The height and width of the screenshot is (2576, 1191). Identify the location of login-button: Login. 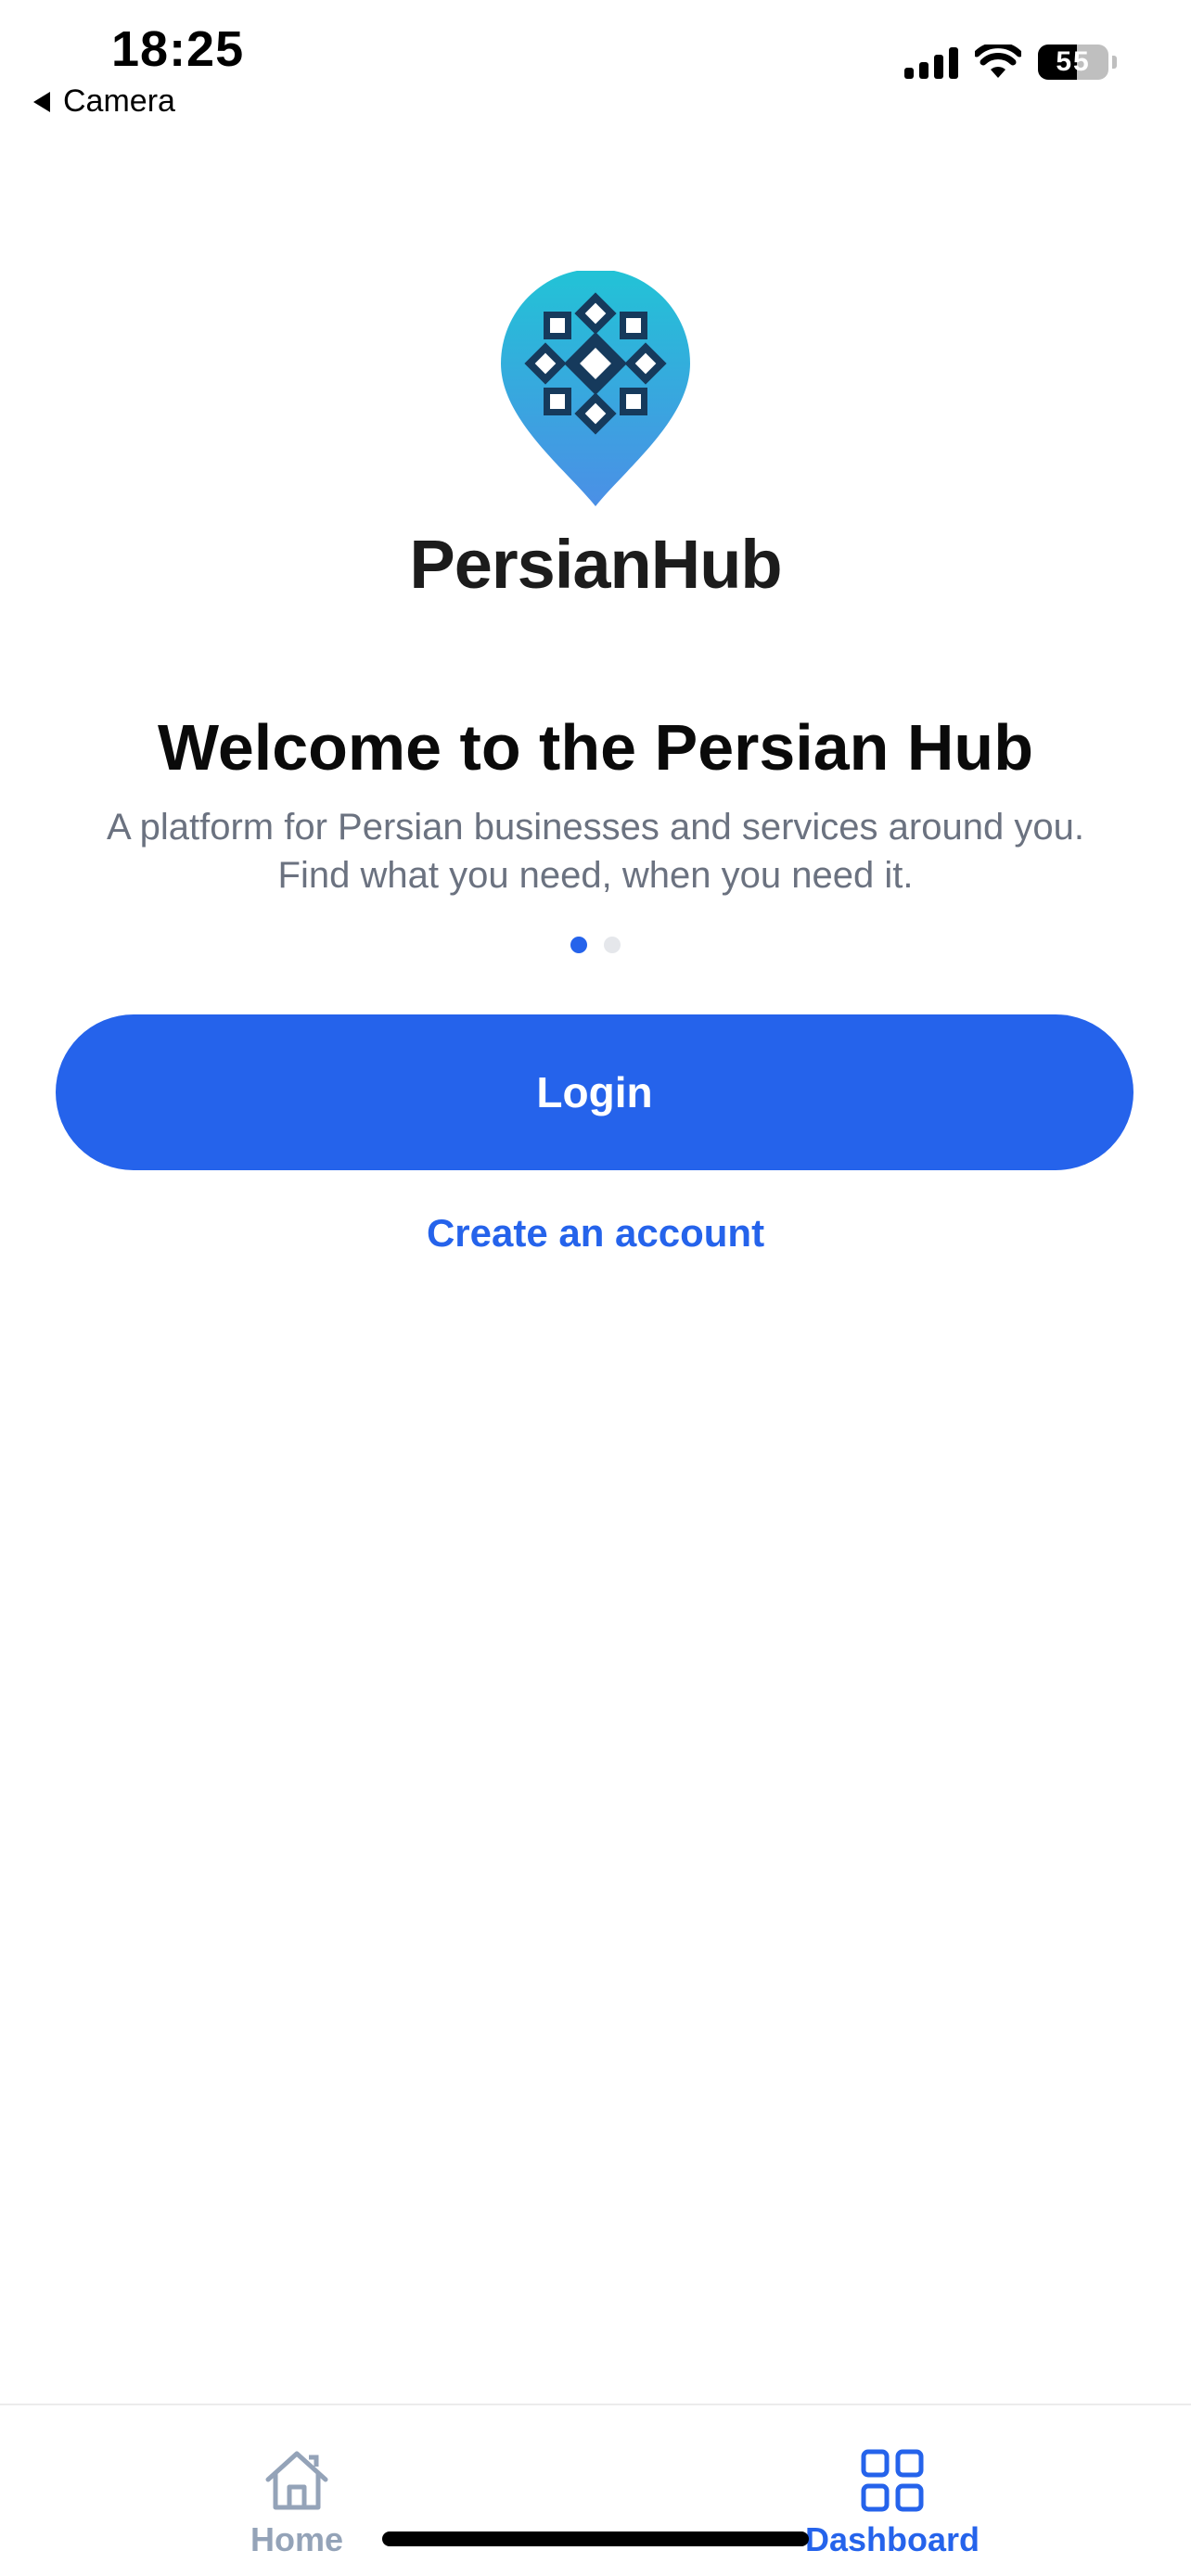
(594, 1092).